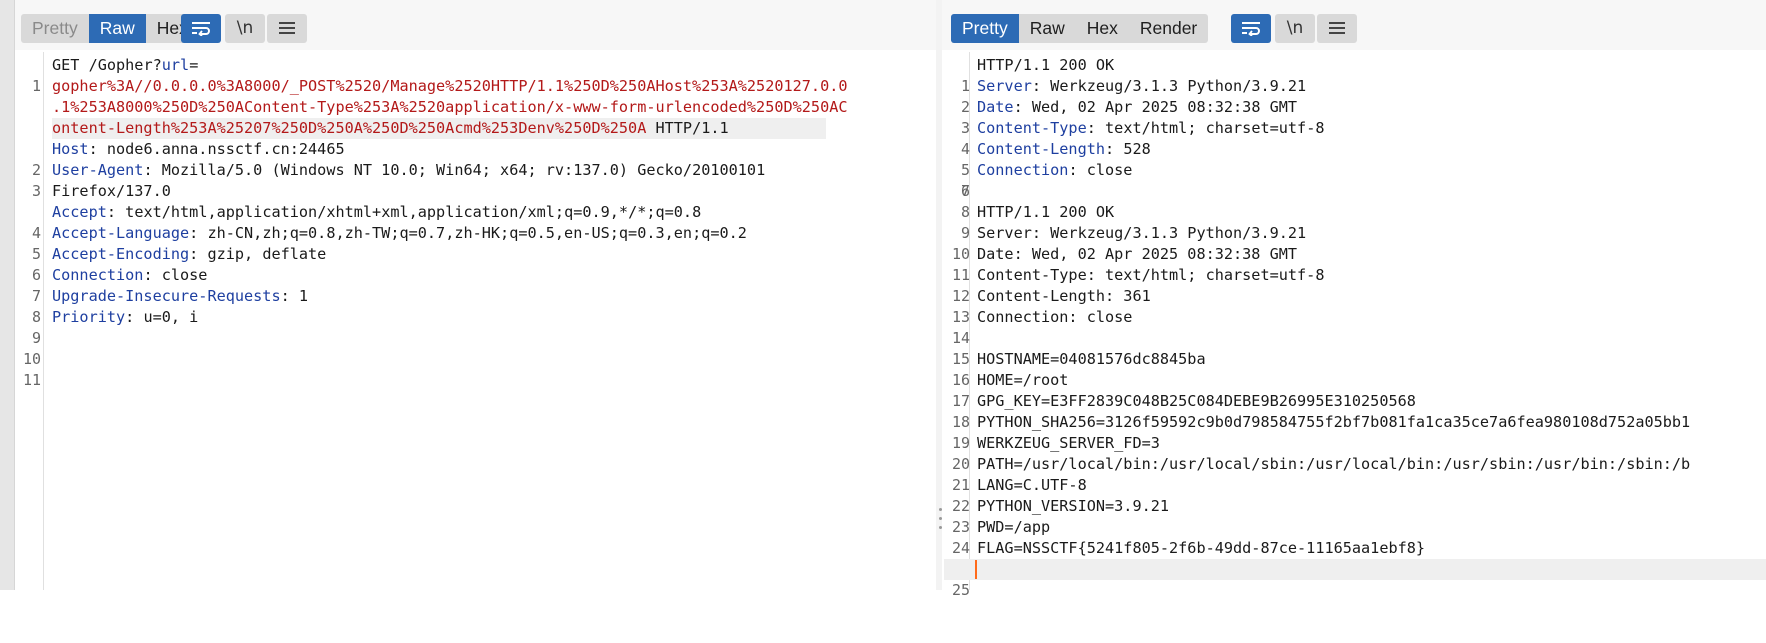 The height and width of the screenshot is (643, 1766). Describe the element at coordinates (1064, 296) in the screenshot. I see `body-text: Content-Length: 361` at that location.